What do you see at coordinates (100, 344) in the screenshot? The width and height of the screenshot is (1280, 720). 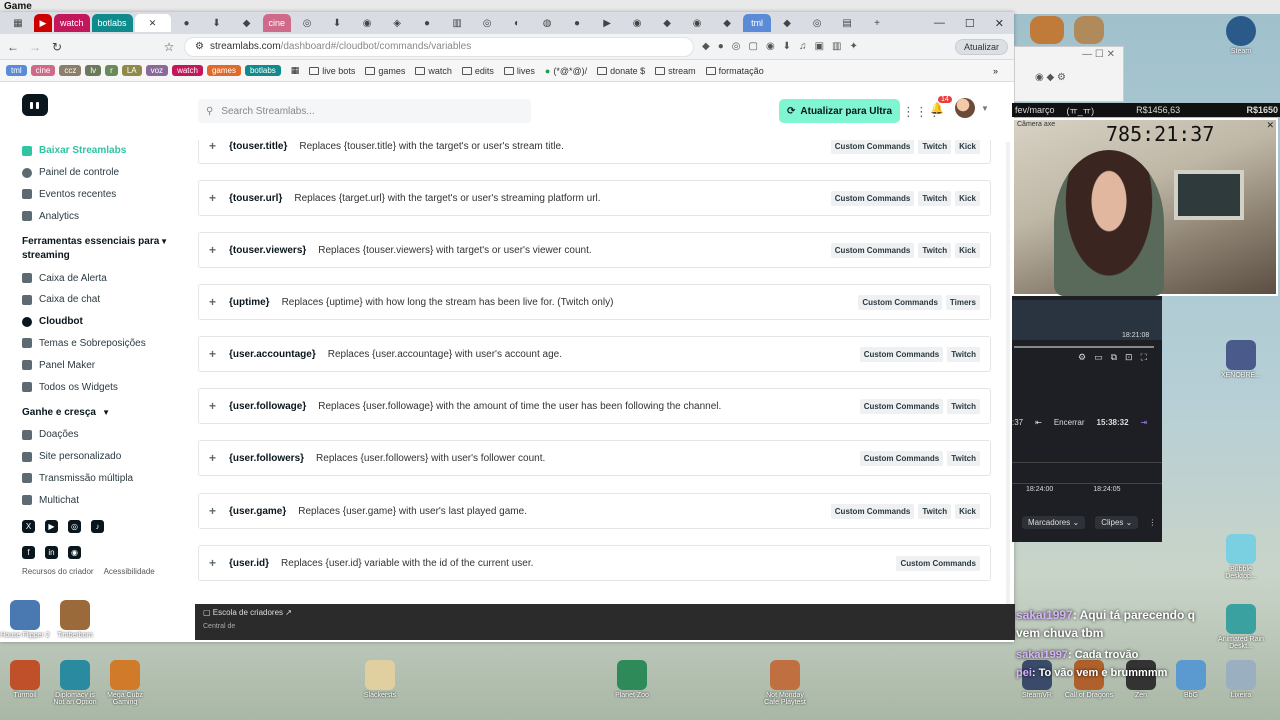 I see `sidebar-item-temas: Temas e Sobreposições` at bounding box center [100, 344].